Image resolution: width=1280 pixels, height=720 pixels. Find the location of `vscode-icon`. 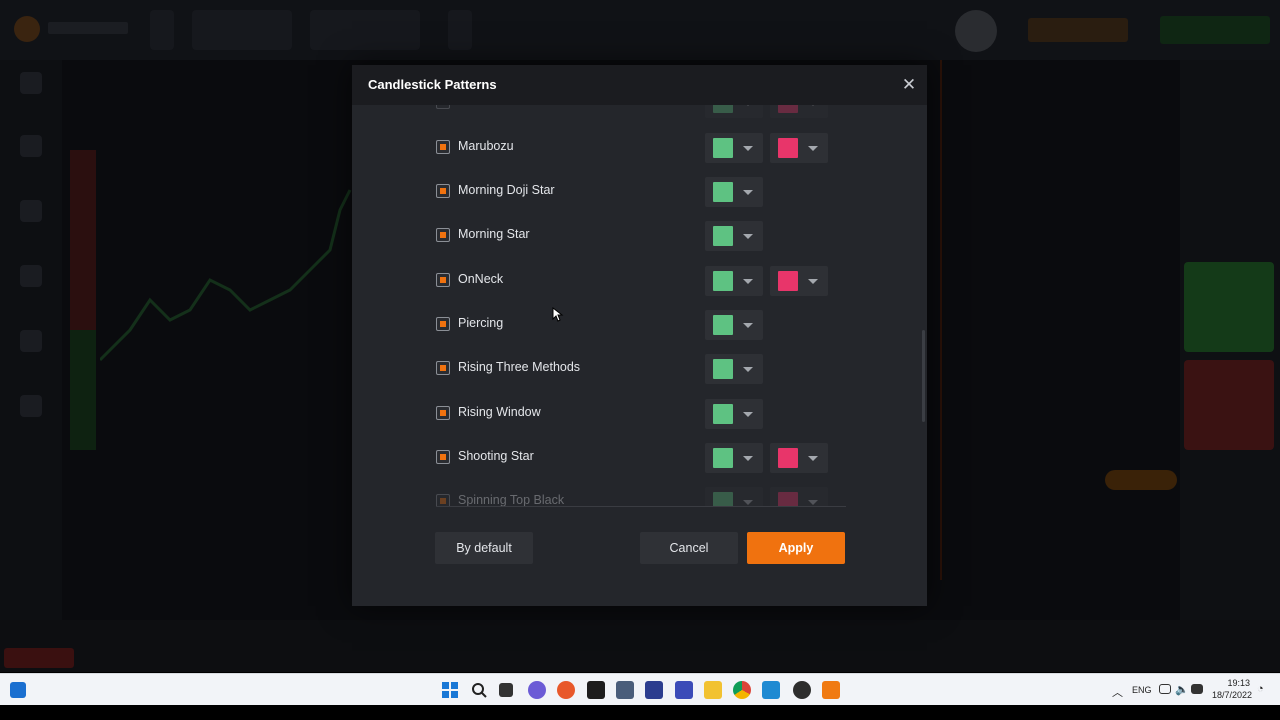

vscode-icon is located at coordinates (771, 690).